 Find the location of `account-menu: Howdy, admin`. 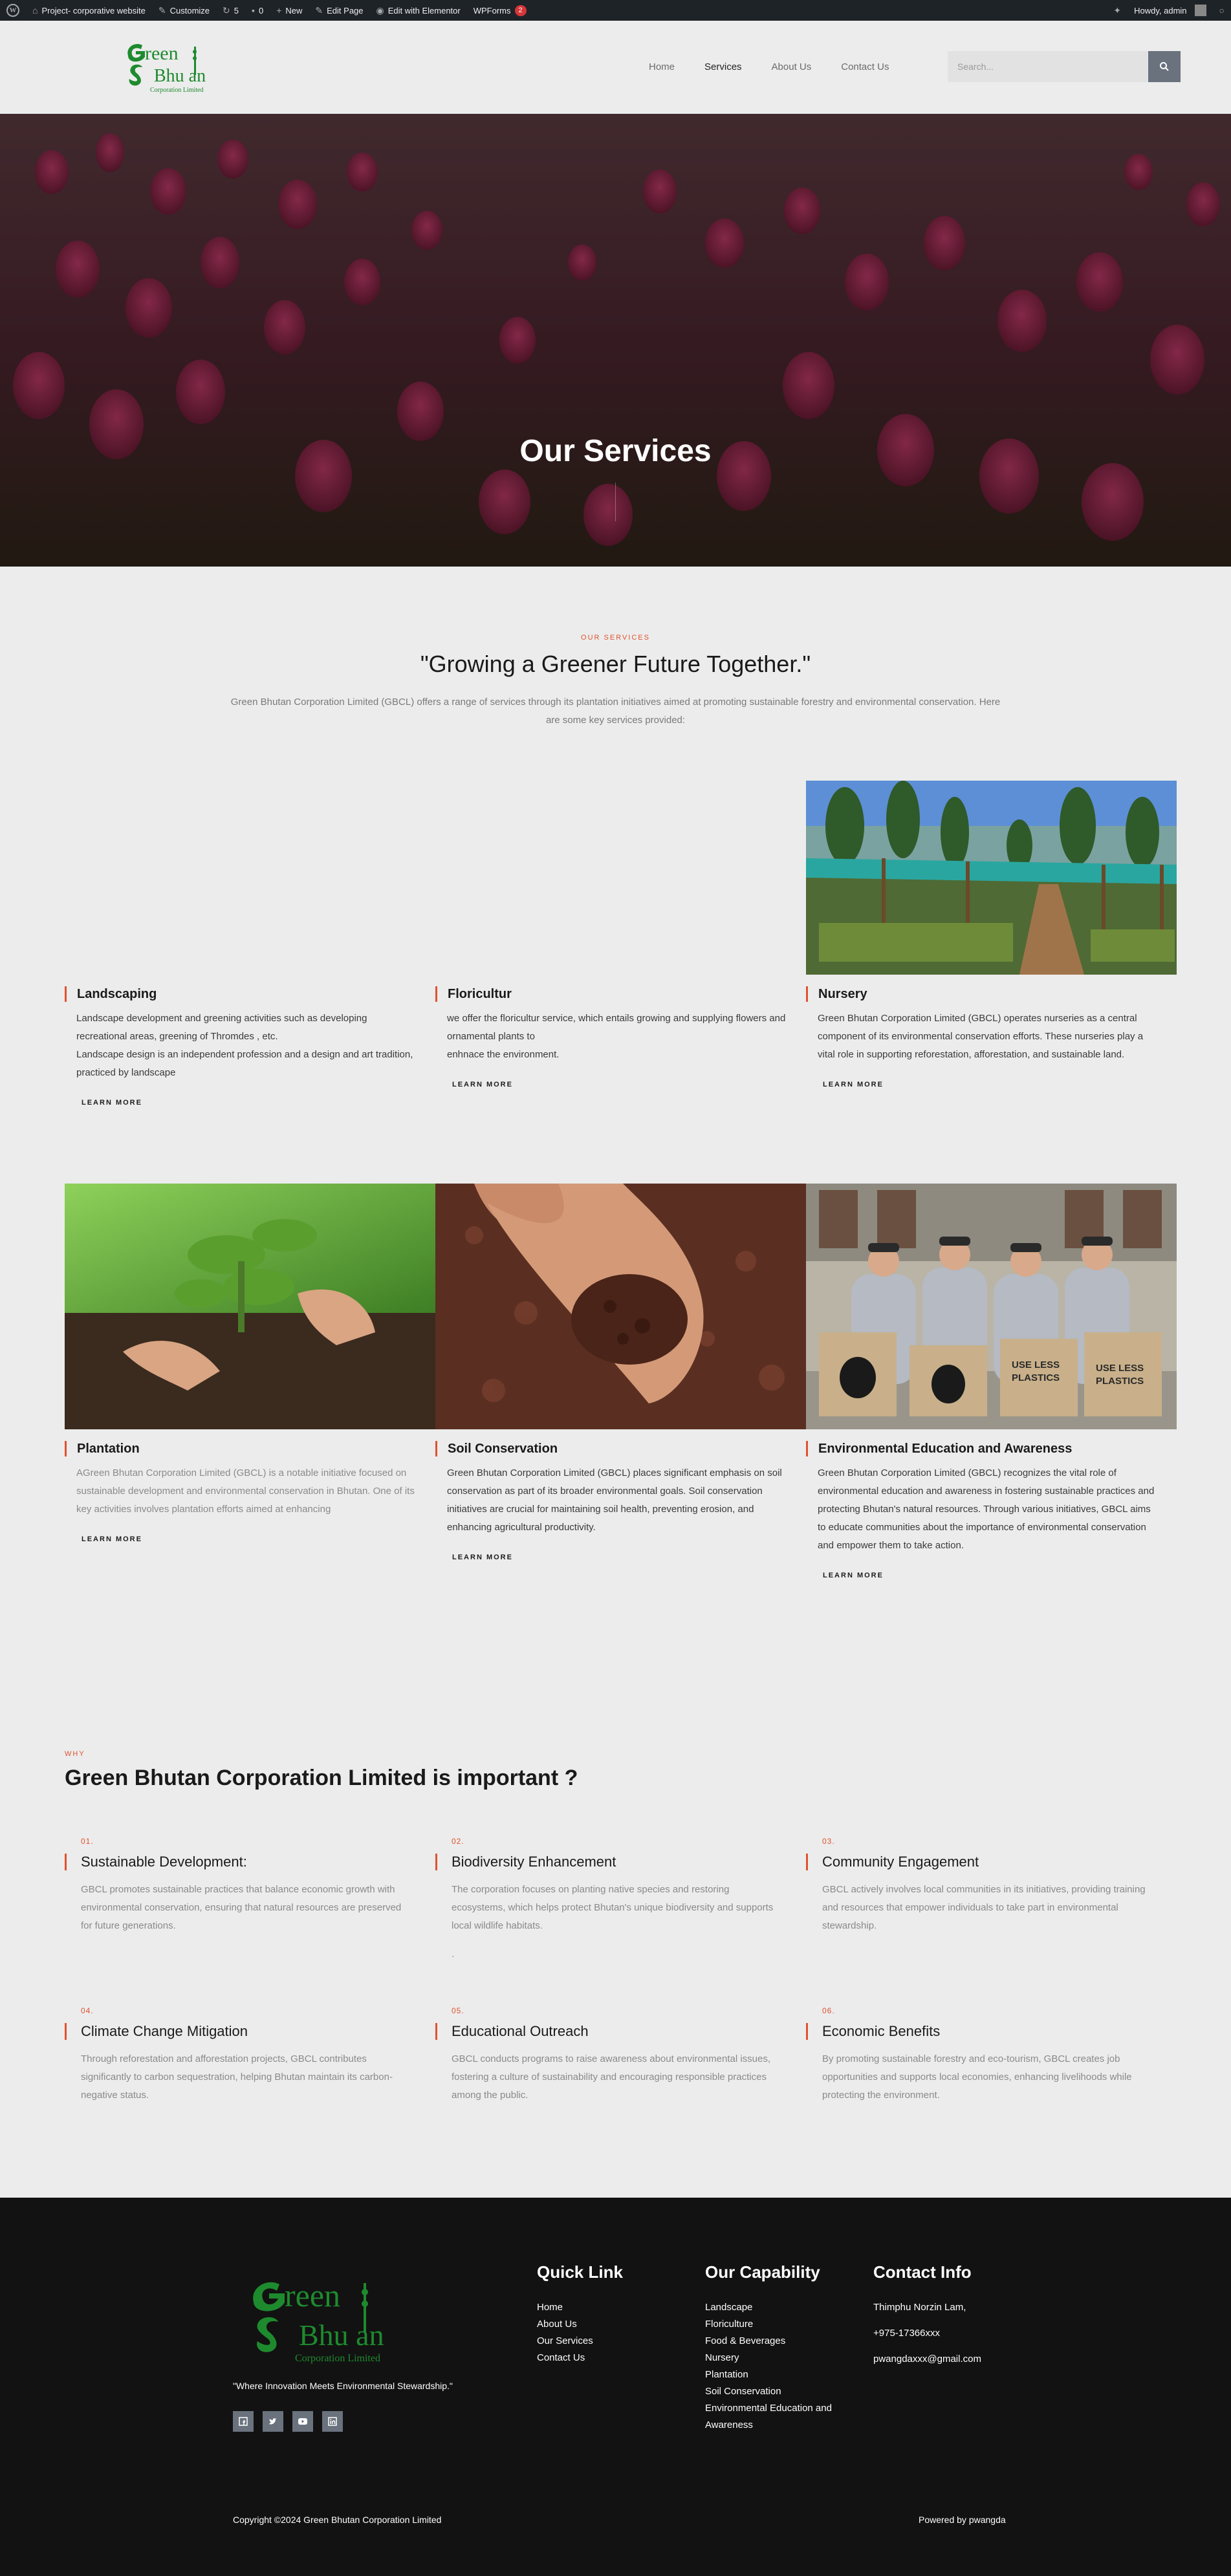

account-menu: Howdy, admin is located at coordinates (1170, 10).